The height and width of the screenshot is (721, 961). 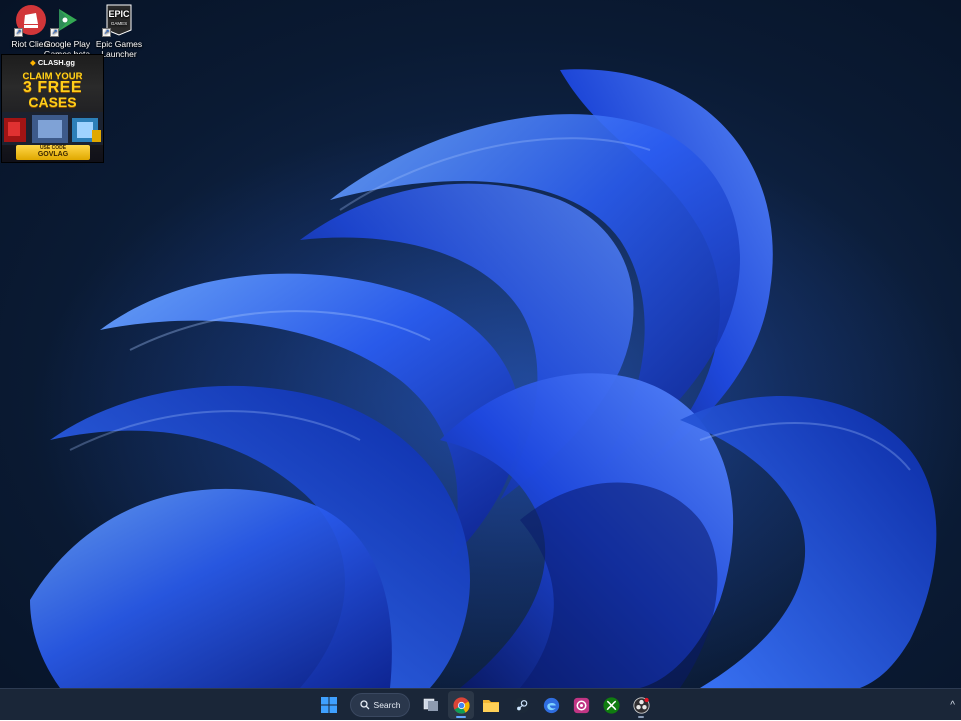 I want to click on epic-logo-text: EPIC, so click(x=119, y=14).